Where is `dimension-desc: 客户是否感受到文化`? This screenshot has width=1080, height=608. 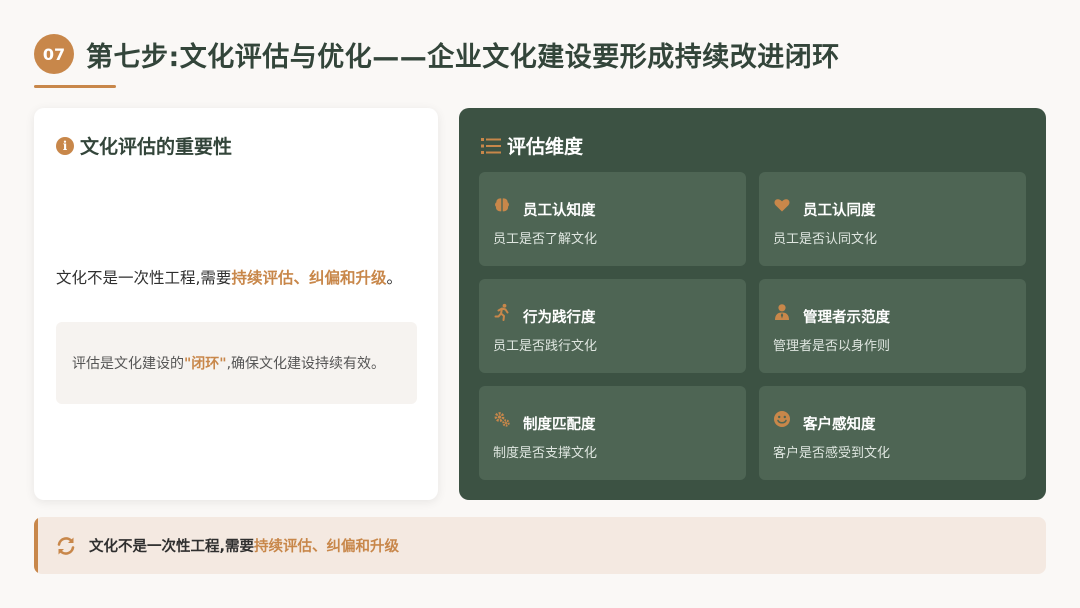
dimension-desc: 客户是否感受到文化 is located at coordinates (832, 453).